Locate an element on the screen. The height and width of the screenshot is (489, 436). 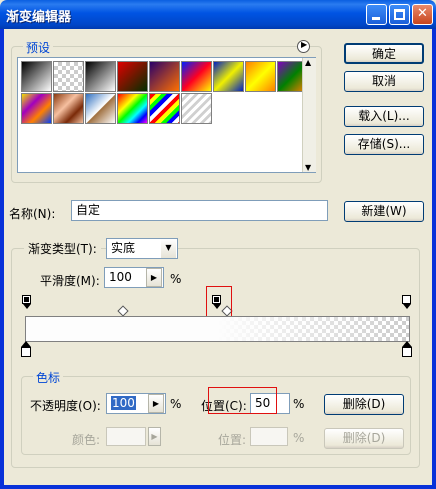
menu-arrow-icon: ▶ is located at coordinates (304, 44).